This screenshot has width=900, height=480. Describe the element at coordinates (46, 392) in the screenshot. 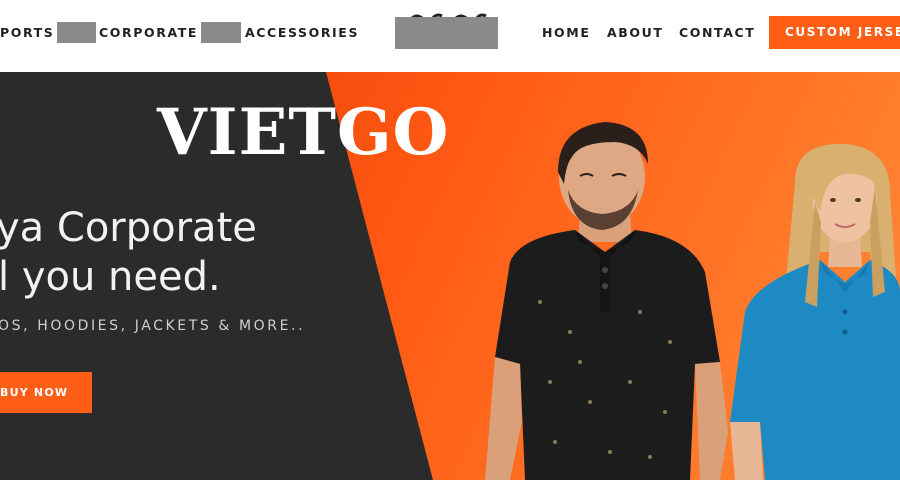

I see `buy-now-button: BUY NOW` at that location.